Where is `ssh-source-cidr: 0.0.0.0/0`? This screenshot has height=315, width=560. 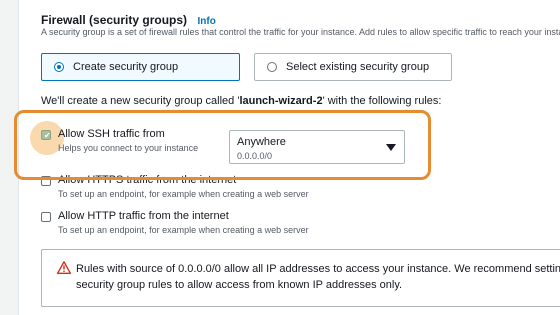
ssh-source-cidr: 0.0.0.0/0 is located at coordinates (255, 156).